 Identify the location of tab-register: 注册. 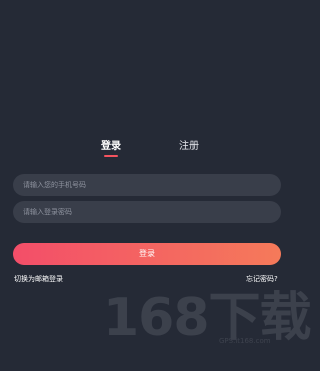
(189, 147).